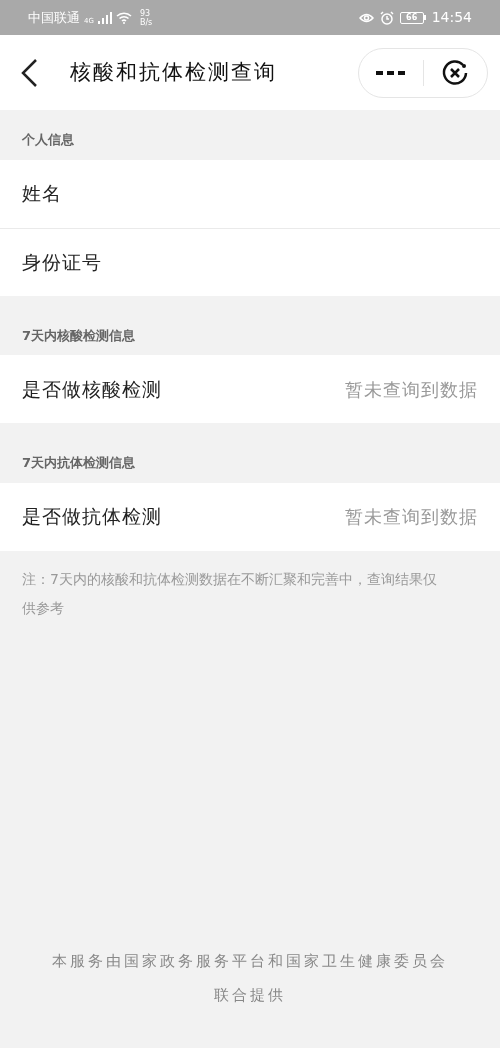  Describe the element at coordinates (54, 17) in the screenshot. I see `carrier-name: 中国联通` at that location.